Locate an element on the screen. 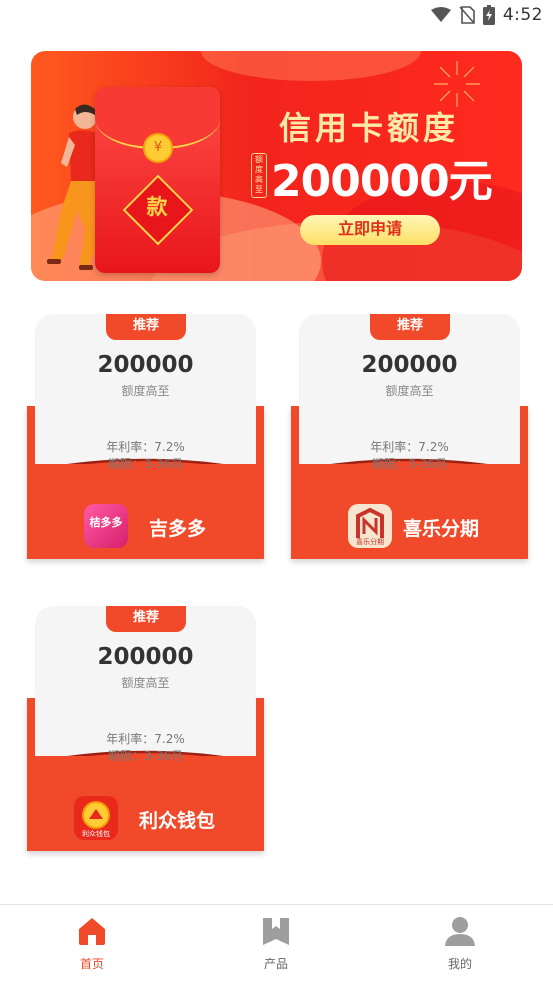  banner-title: 信用卡额度 is located at coordinates (369, 128).